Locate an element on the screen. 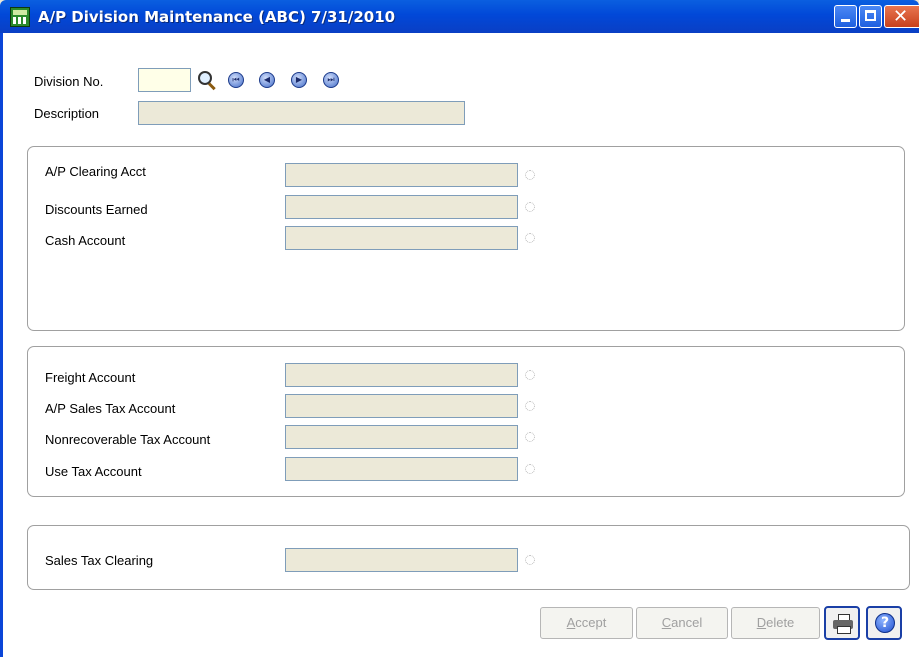 Image resolution: width=919 pixels, height=657 pixels. ap-clearing-input is located at coordinates (401, 175).